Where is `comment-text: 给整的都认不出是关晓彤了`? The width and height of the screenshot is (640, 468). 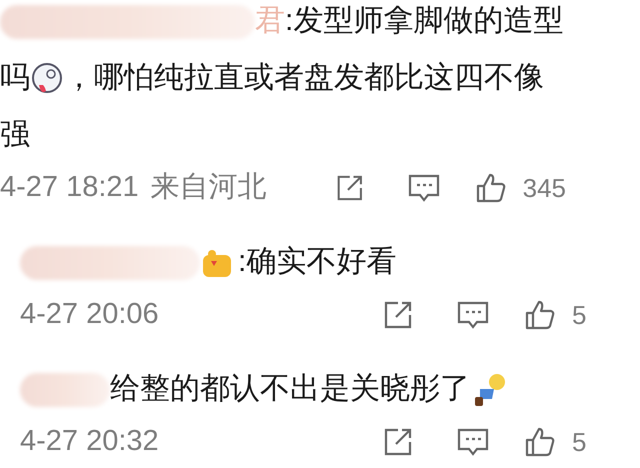 comment-text: 给整的都认不出是关晓彤了 is located at coordinates (290, 389).